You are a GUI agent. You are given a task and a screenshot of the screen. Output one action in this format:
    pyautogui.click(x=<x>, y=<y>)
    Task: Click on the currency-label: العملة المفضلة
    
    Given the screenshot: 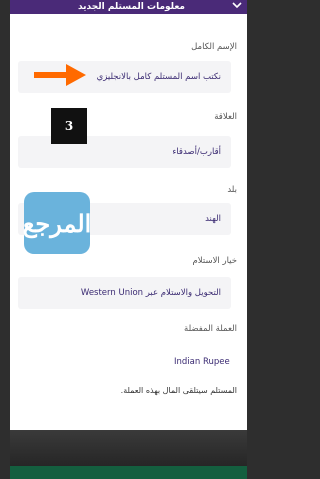 What is the action you would take?
    pyautogui.click(x=210, y=329)
    